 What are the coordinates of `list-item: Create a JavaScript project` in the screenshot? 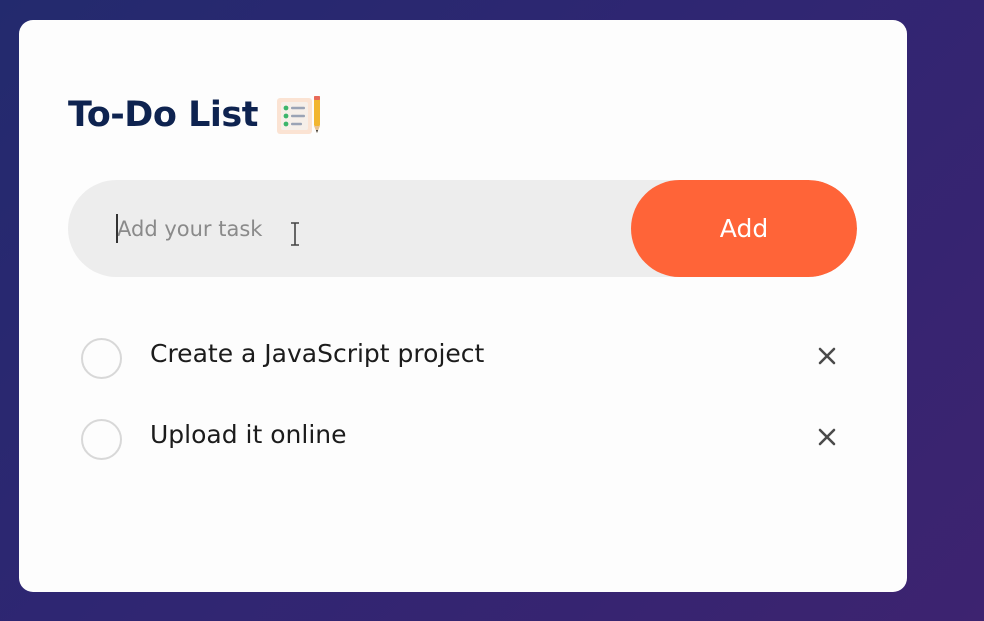 It's located at (460, 373).